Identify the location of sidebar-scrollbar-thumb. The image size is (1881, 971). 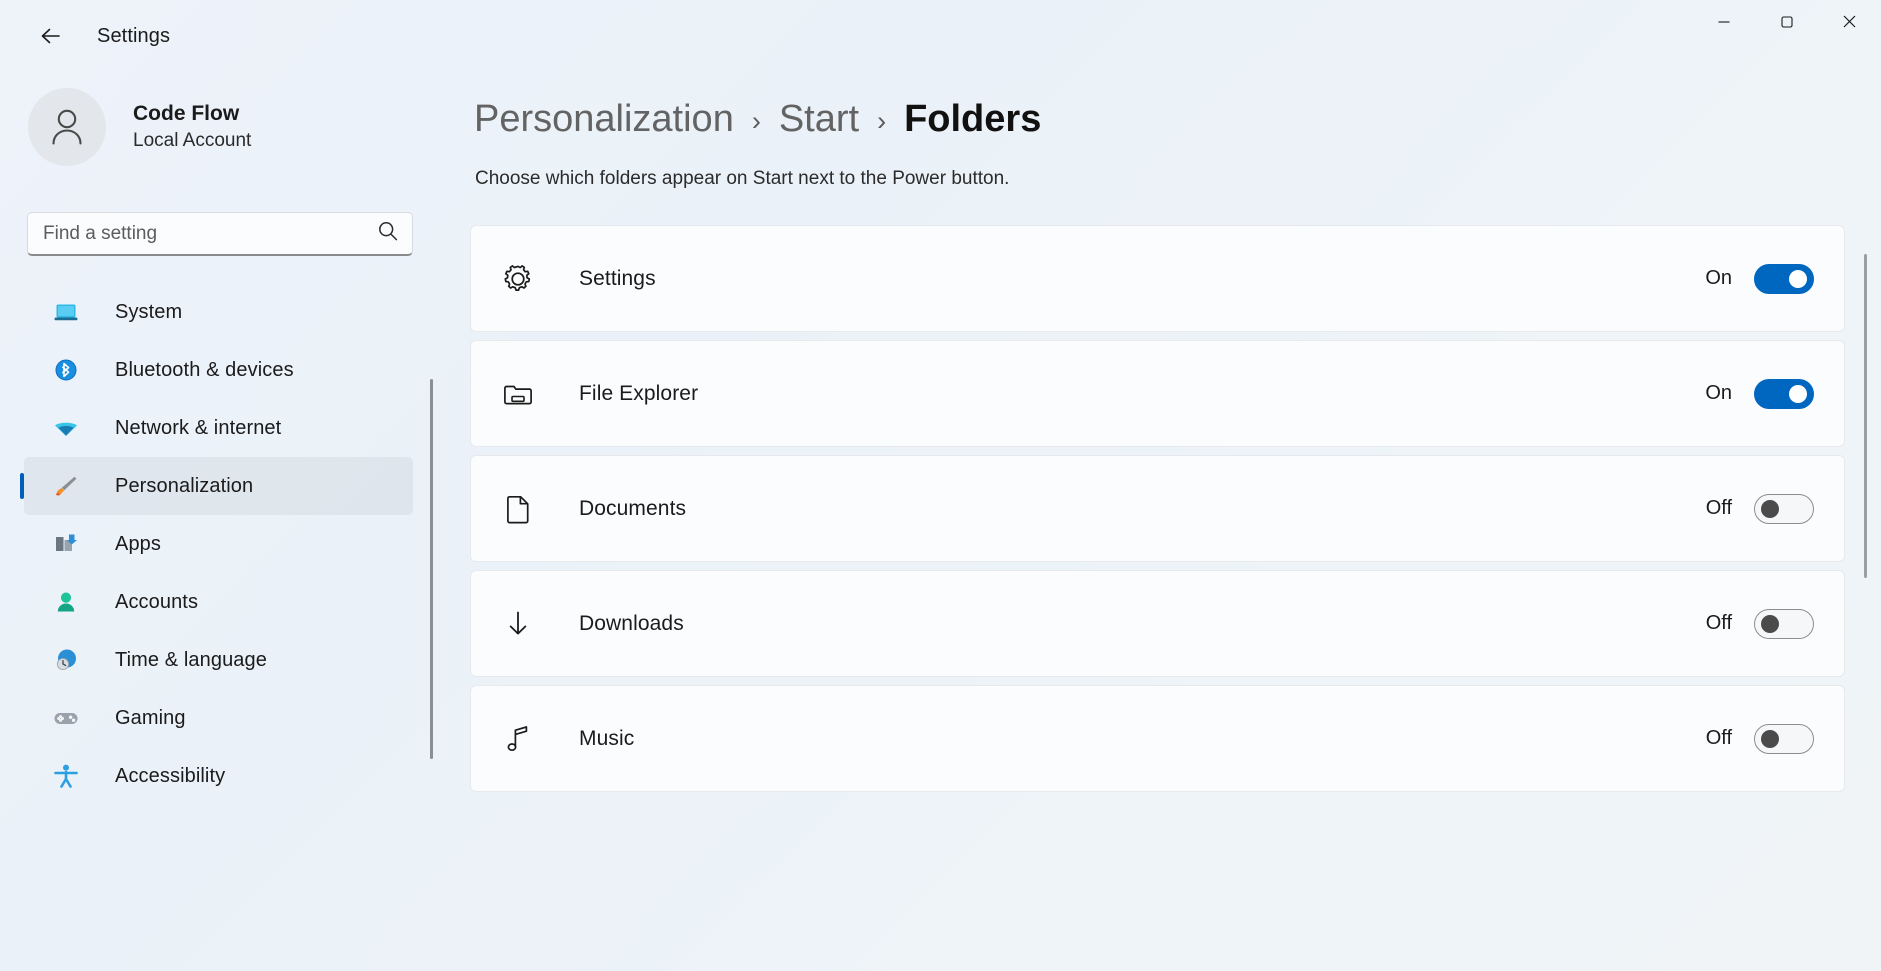
(431, 569).